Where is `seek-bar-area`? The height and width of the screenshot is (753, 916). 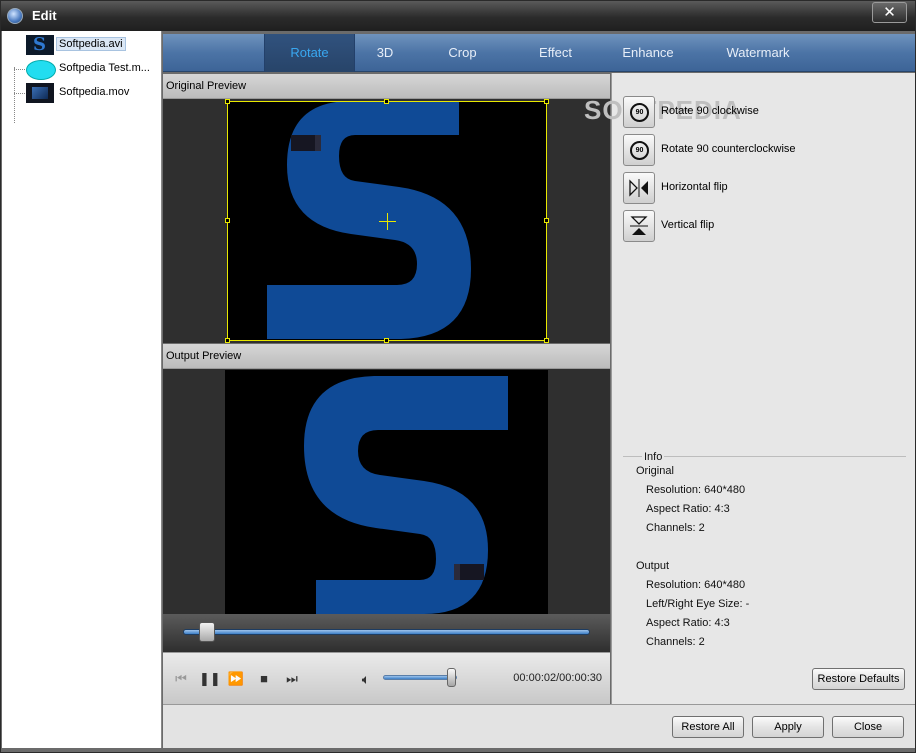
seek-bar-area is located at coordinates (386, 633).